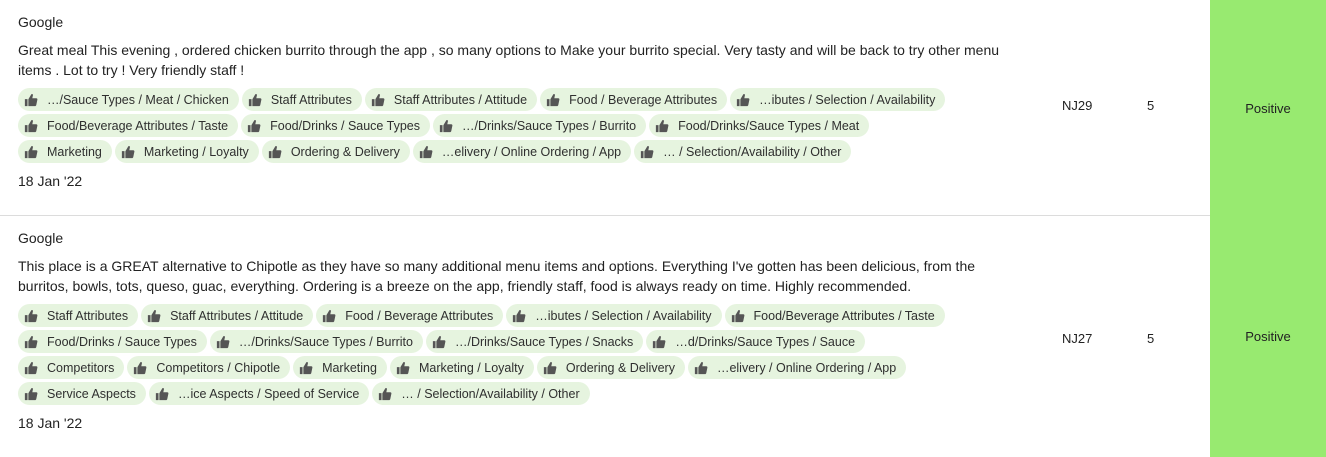  I want to click on topic-tag: Competitors, so click(71, 367).